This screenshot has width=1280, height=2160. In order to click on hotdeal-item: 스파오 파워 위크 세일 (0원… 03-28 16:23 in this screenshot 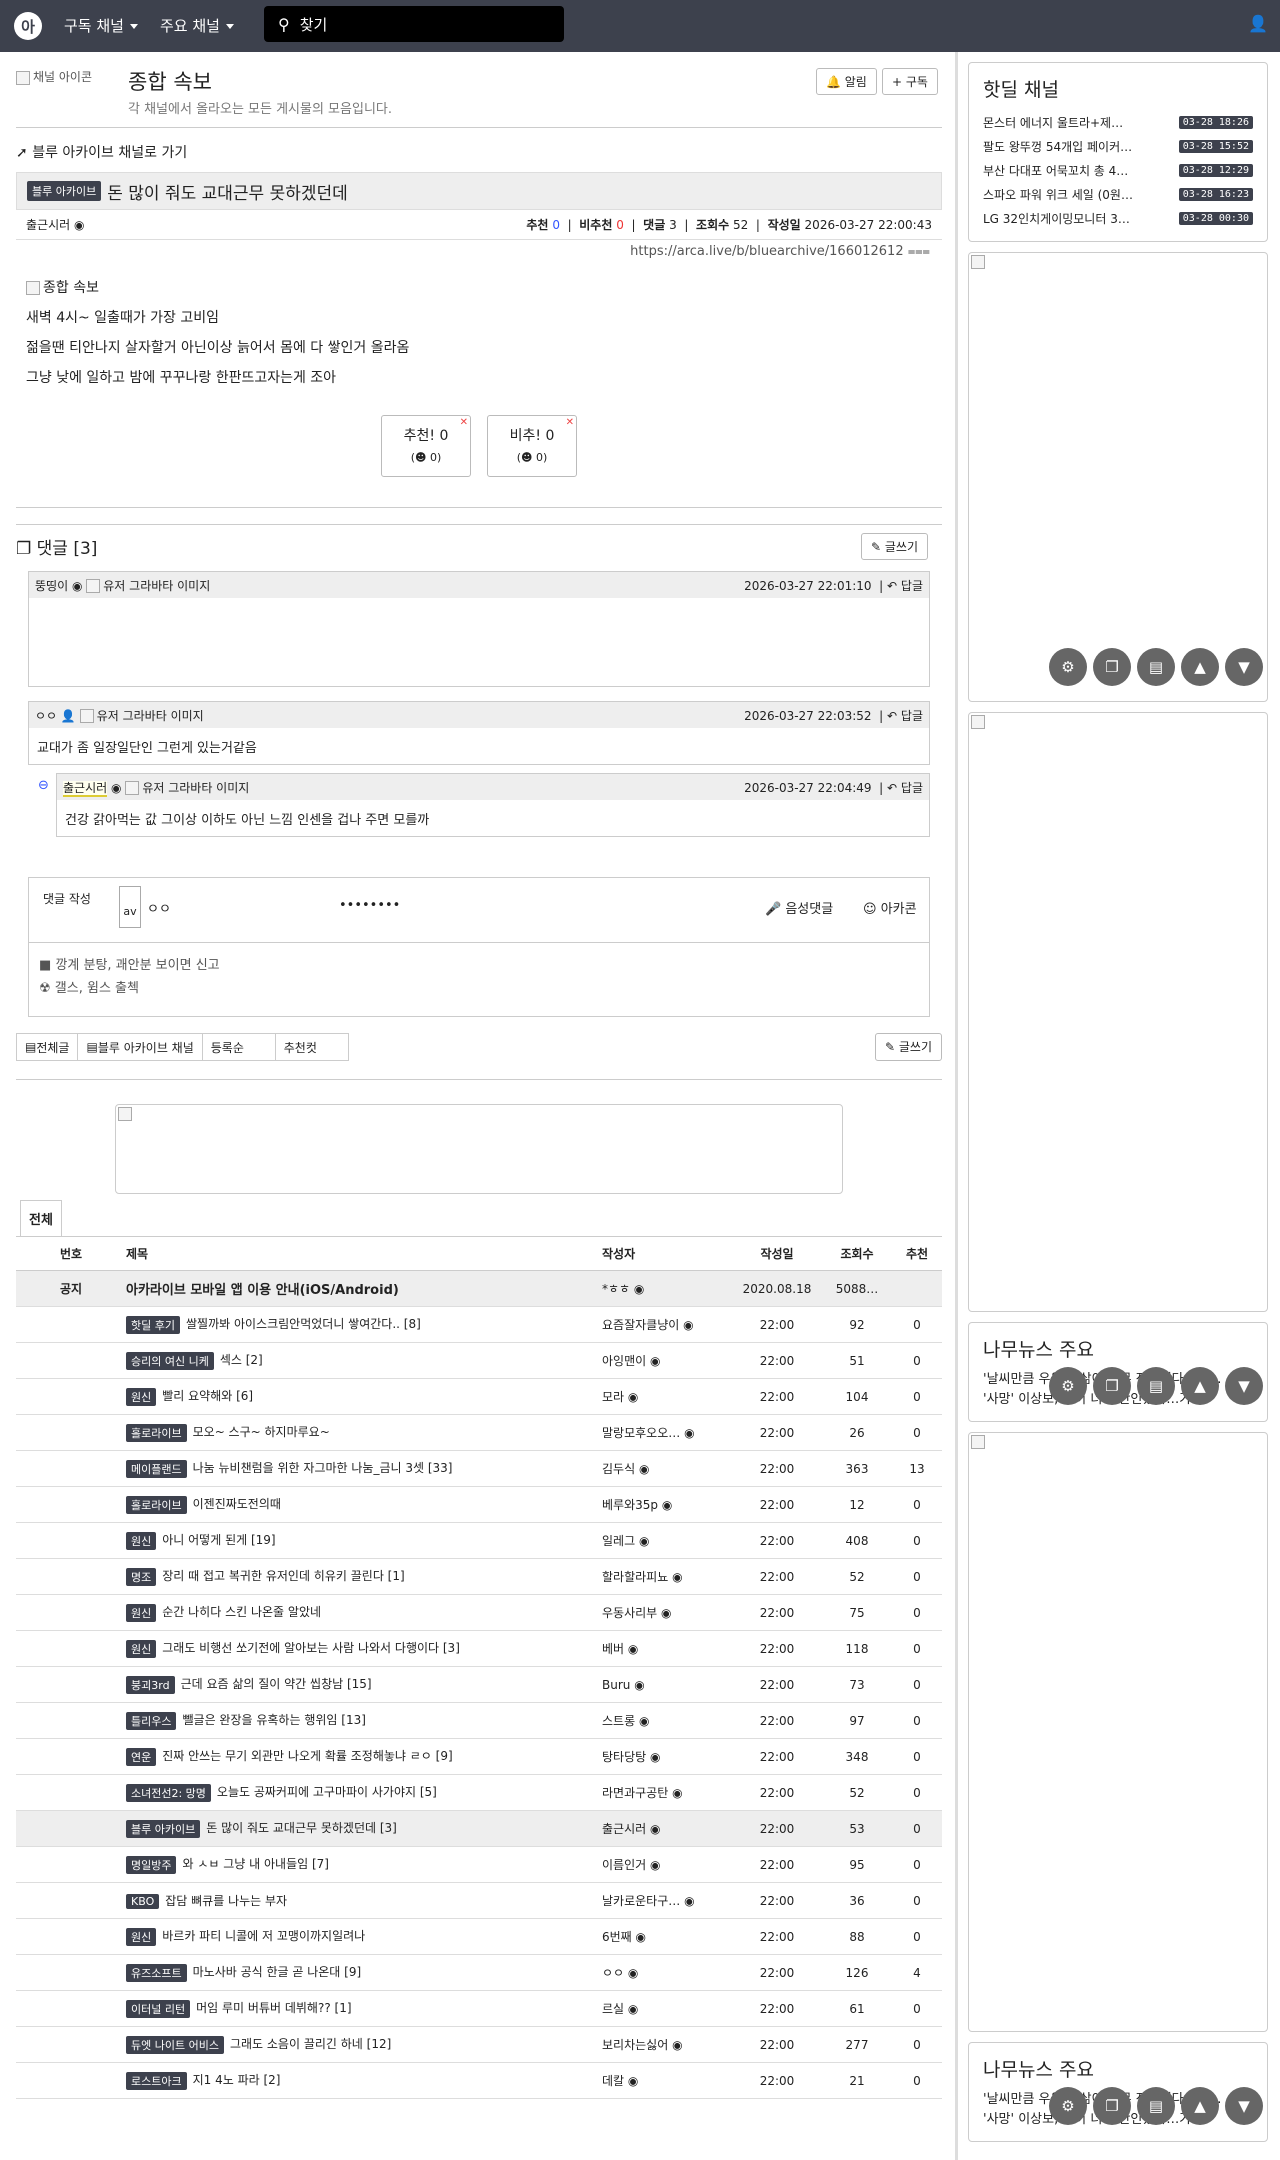, I will do `click(1118, 194)`.